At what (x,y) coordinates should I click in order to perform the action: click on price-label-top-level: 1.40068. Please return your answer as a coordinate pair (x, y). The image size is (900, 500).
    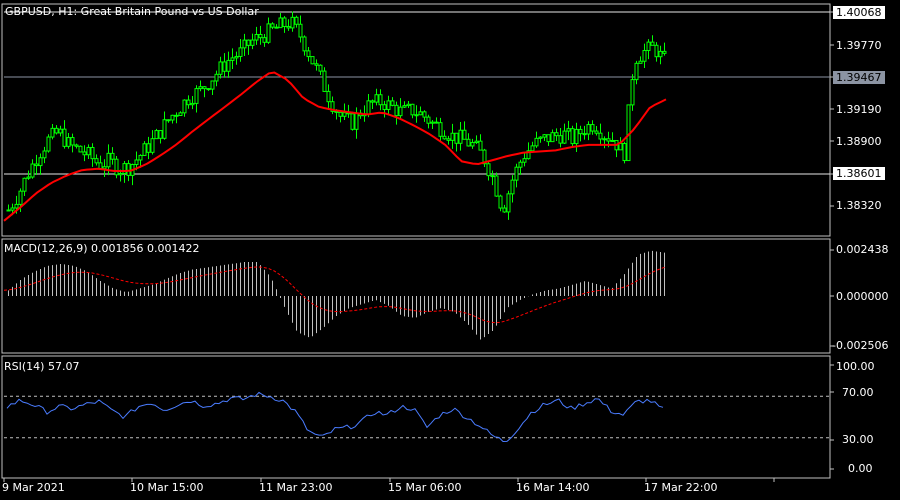
    Looking at the image, I should click on (859, 12).